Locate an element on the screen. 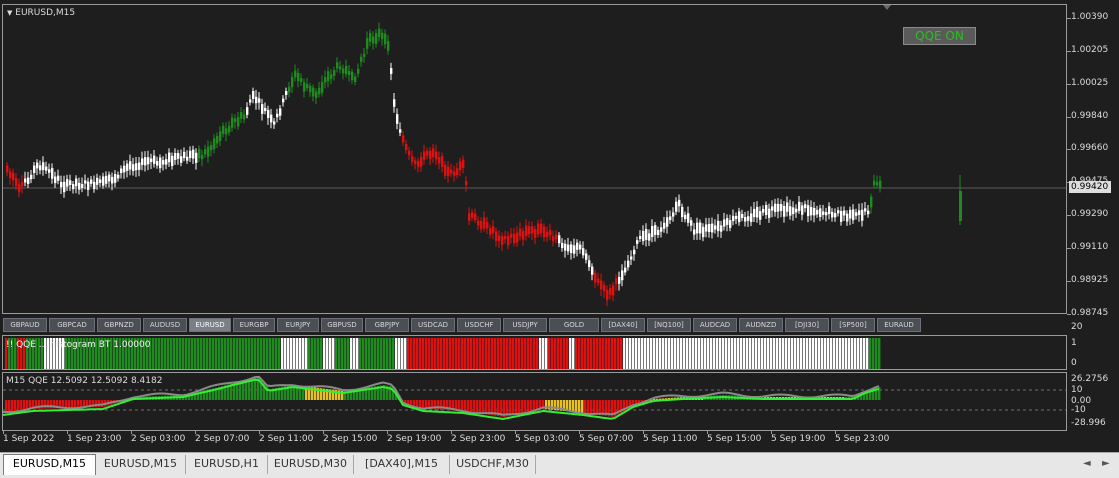  chart-menu-triangle-icon: ▼ is located at coordinates (9, 13).